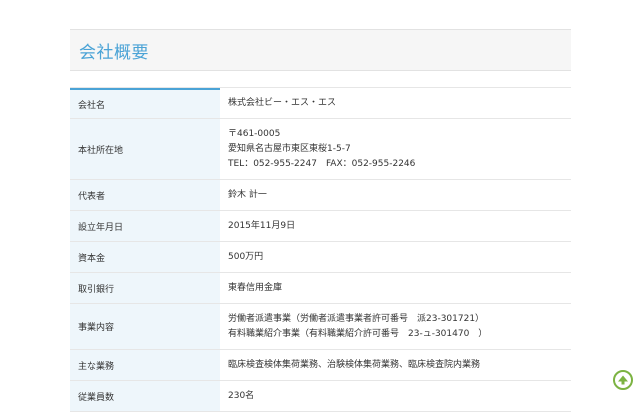 The width and height of the screenshot is (640, 412). What do you see at coordinates (114, 52) in the screenshot?
I see `section-title: 会社概要` at bounding box center [114, 52].